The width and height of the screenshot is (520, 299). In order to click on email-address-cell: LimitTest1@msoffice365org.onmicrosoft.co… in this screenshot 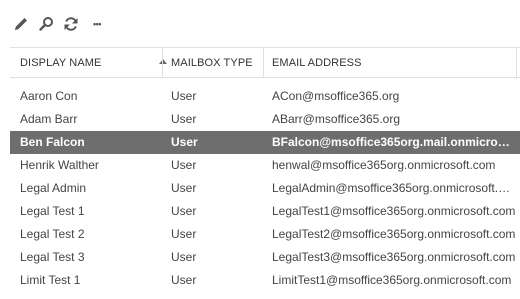, I will do `click(392, 280)`.